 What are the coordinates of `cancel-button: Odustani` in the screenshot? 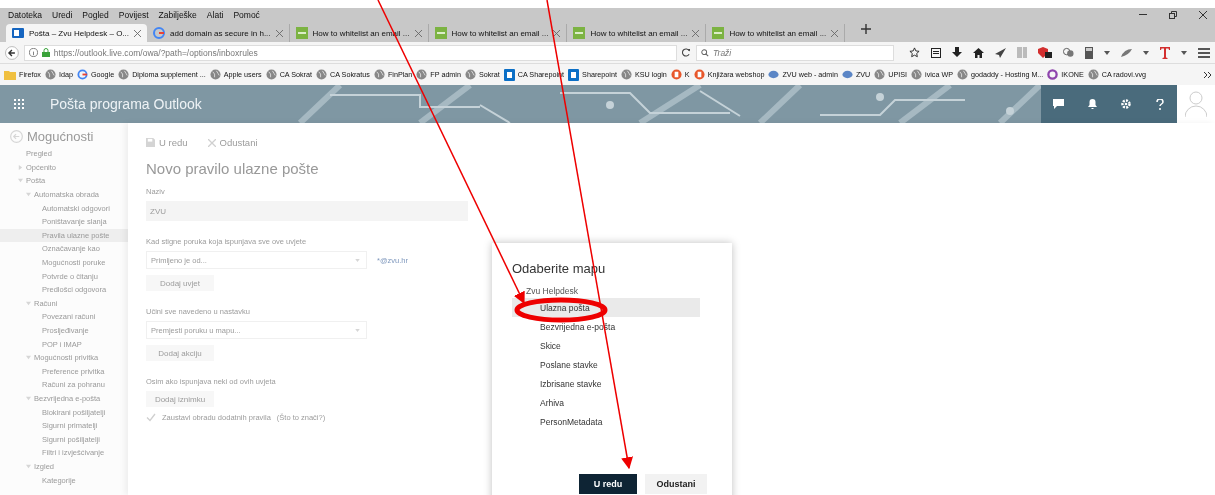 It's located at (676, 484).